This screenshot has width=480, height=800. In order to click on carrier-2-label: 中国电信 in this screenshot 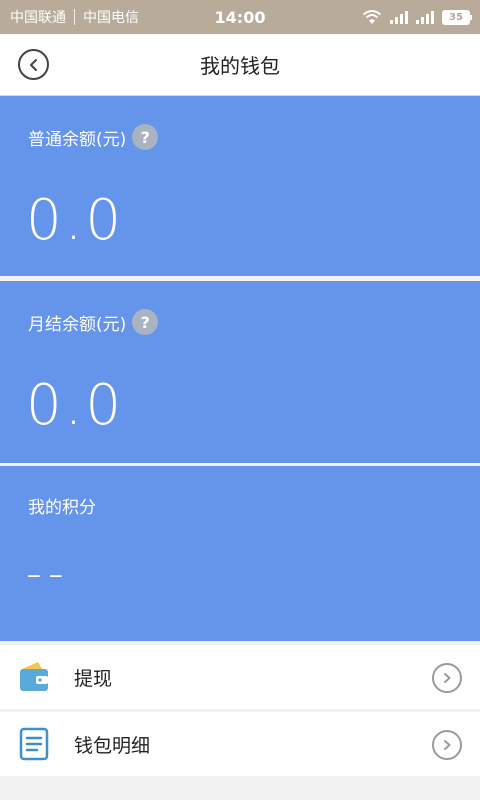, I will do `click(111, 18)`.